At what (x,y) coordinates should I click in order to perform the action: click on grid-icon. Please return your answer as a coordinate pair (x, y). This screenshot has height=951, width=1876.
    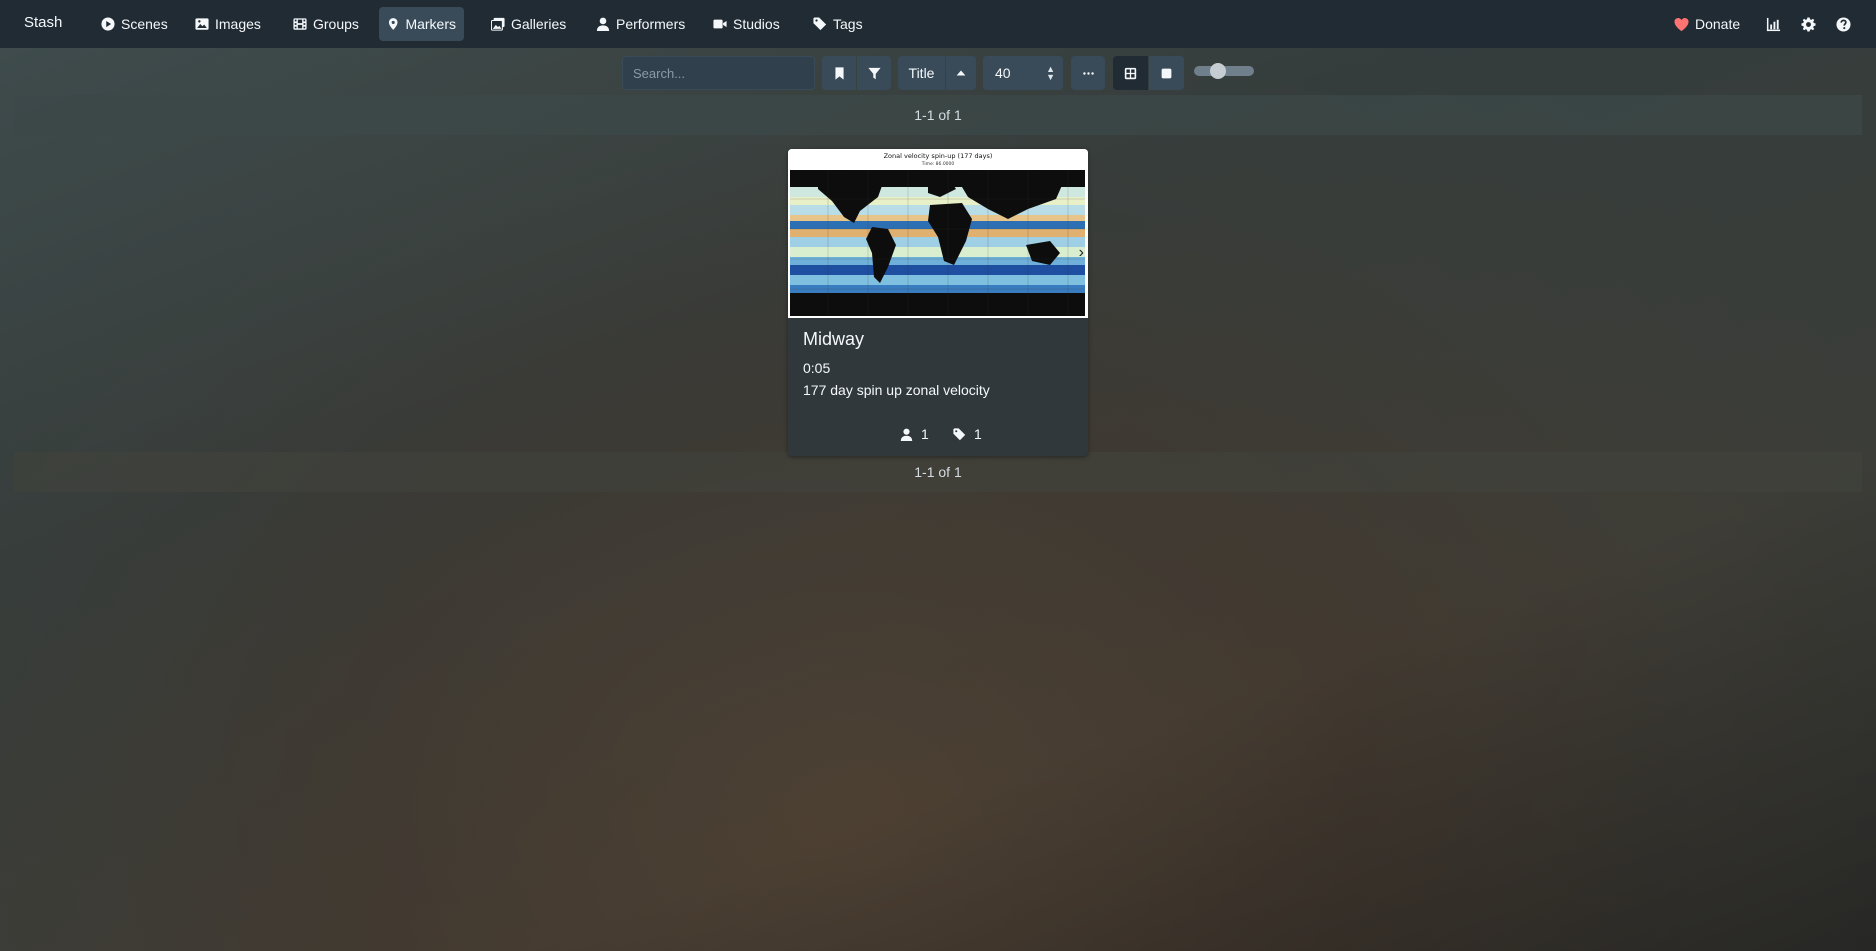
    Looking at the image, I should click on (1130, 73).